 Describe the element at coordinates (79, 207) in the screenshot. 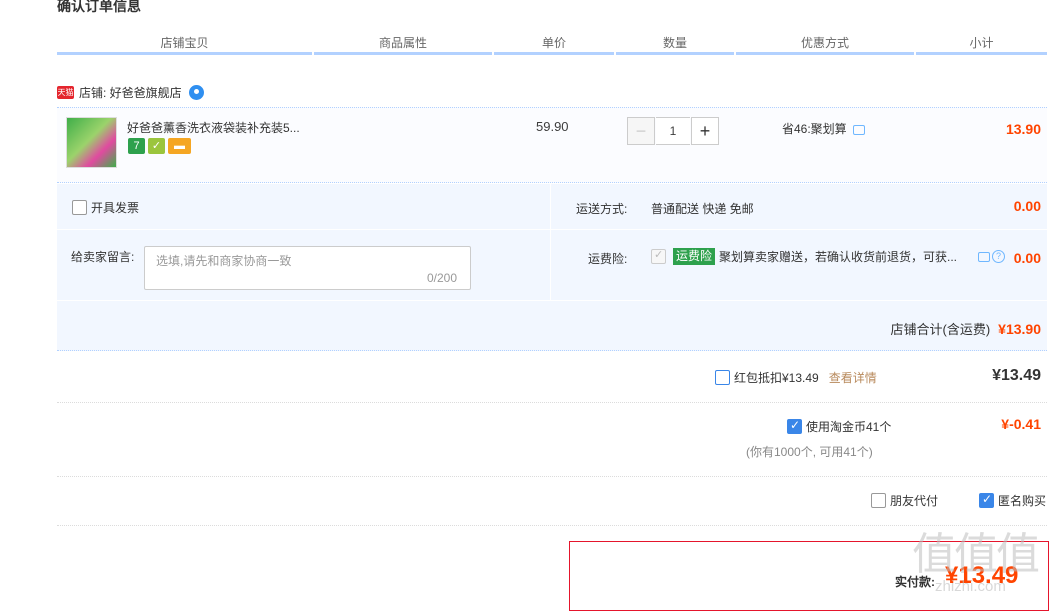

I see `invoice-checkbox` at that location.